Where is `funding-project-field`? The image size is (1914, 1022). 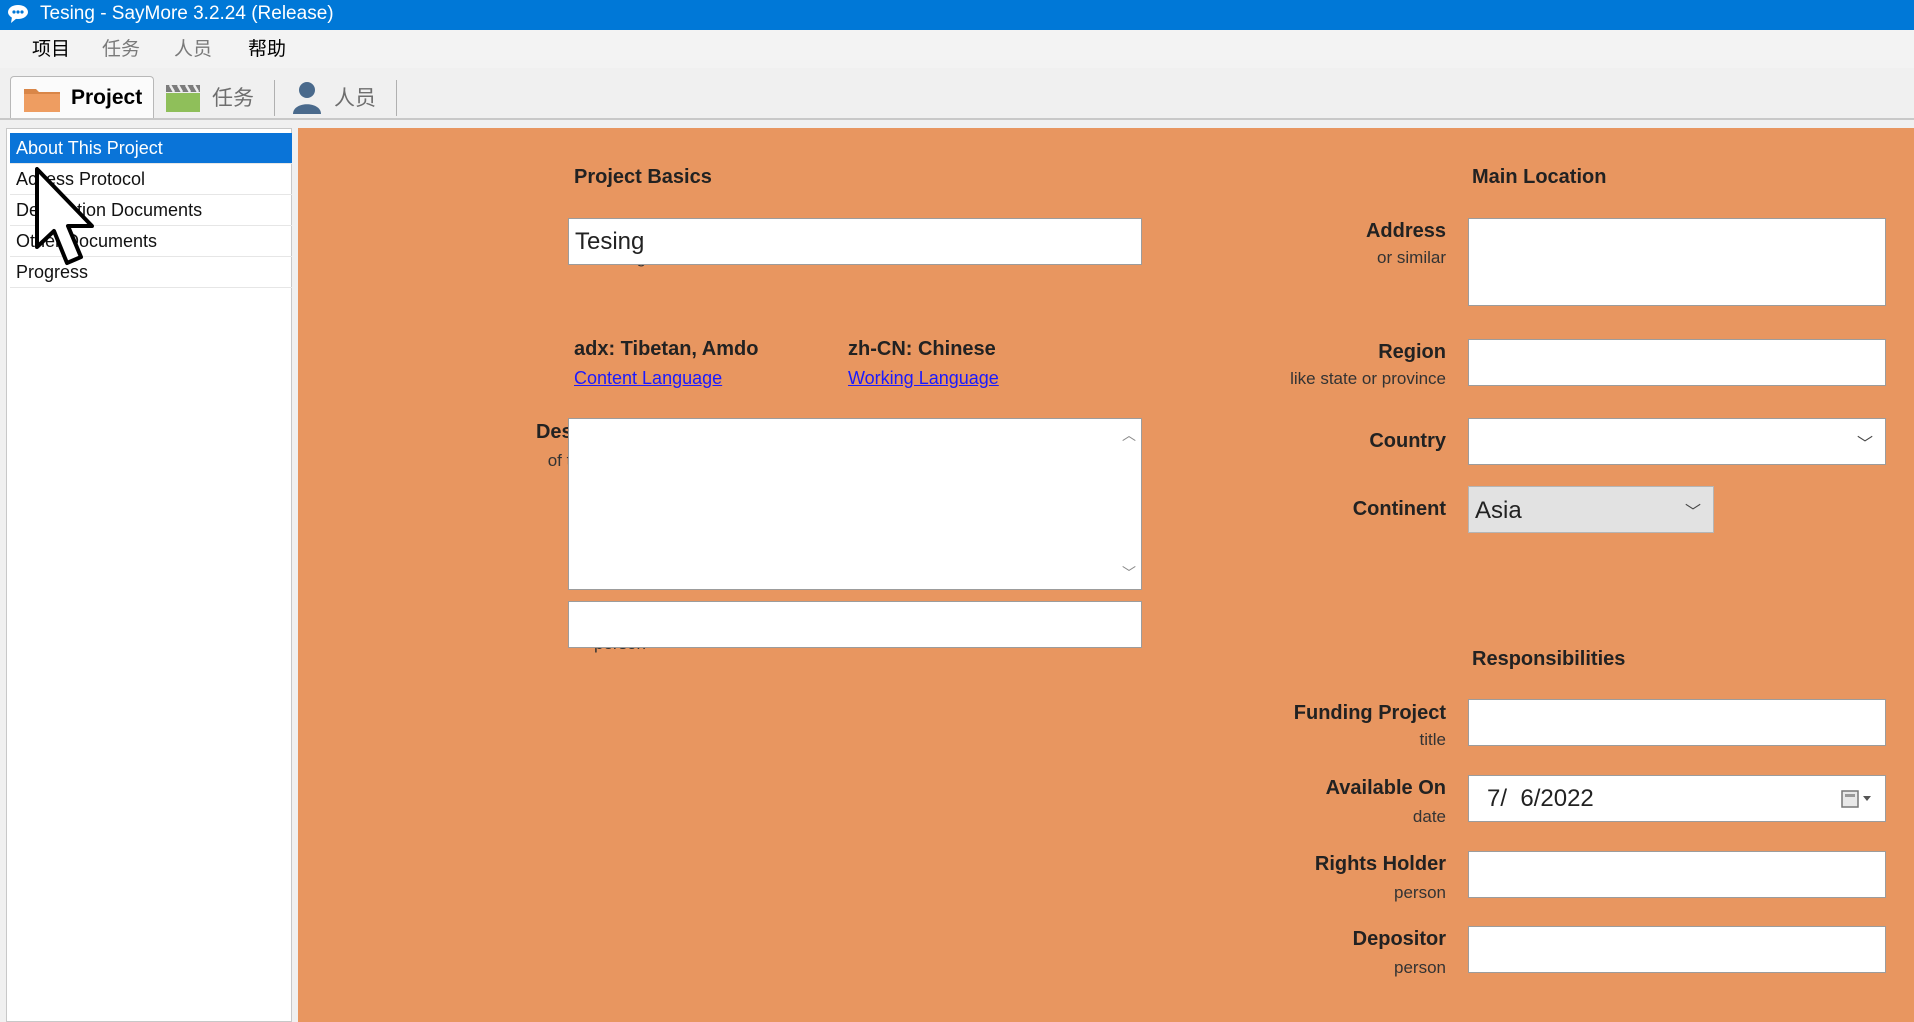 funding-project-field is located at coordinates (1677, 722).